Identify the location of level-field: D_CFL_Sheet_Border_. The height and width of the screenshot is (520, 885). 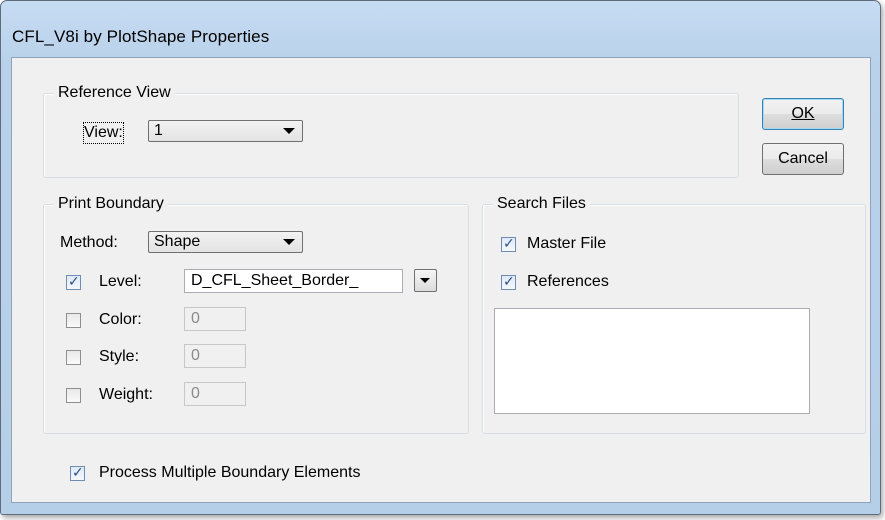
(293, 281).